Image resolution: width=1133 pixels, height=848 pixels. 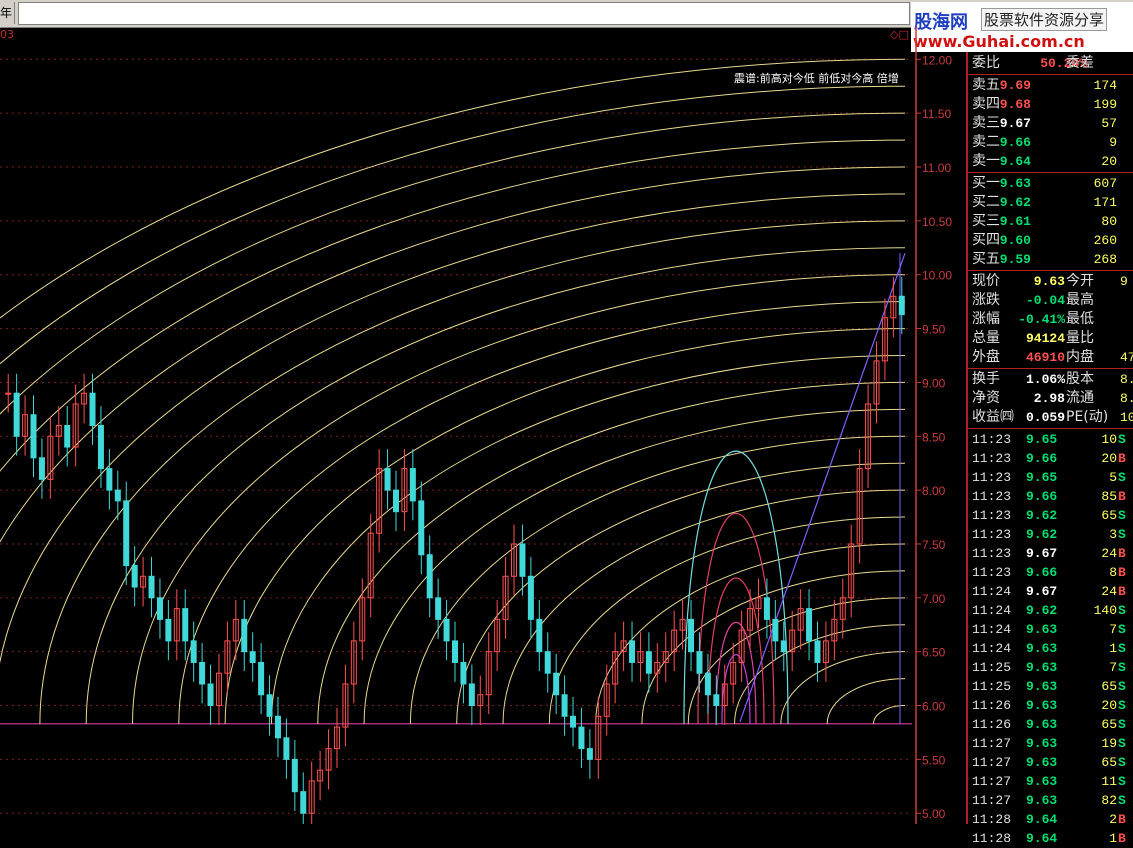 I want to click on stat-value-2: 9, so click(x=1124, y=281).